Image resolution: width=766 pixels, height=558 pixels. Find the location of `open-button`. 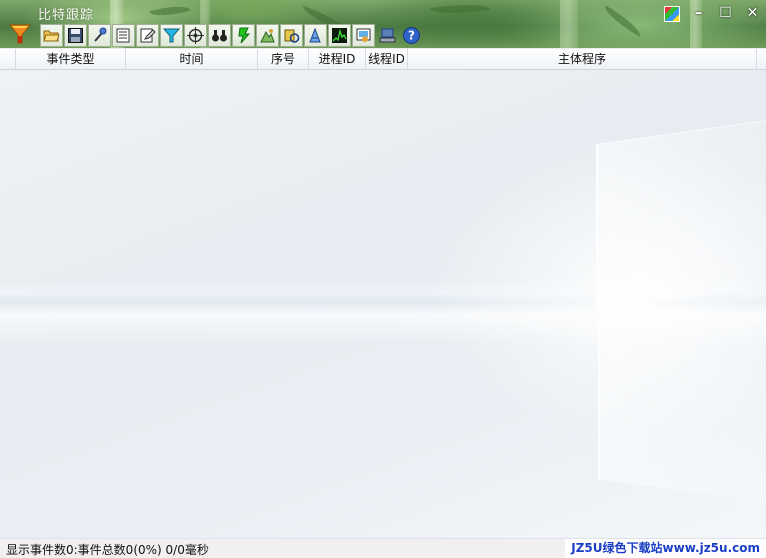

open-button is located at coordinates (51, 35).